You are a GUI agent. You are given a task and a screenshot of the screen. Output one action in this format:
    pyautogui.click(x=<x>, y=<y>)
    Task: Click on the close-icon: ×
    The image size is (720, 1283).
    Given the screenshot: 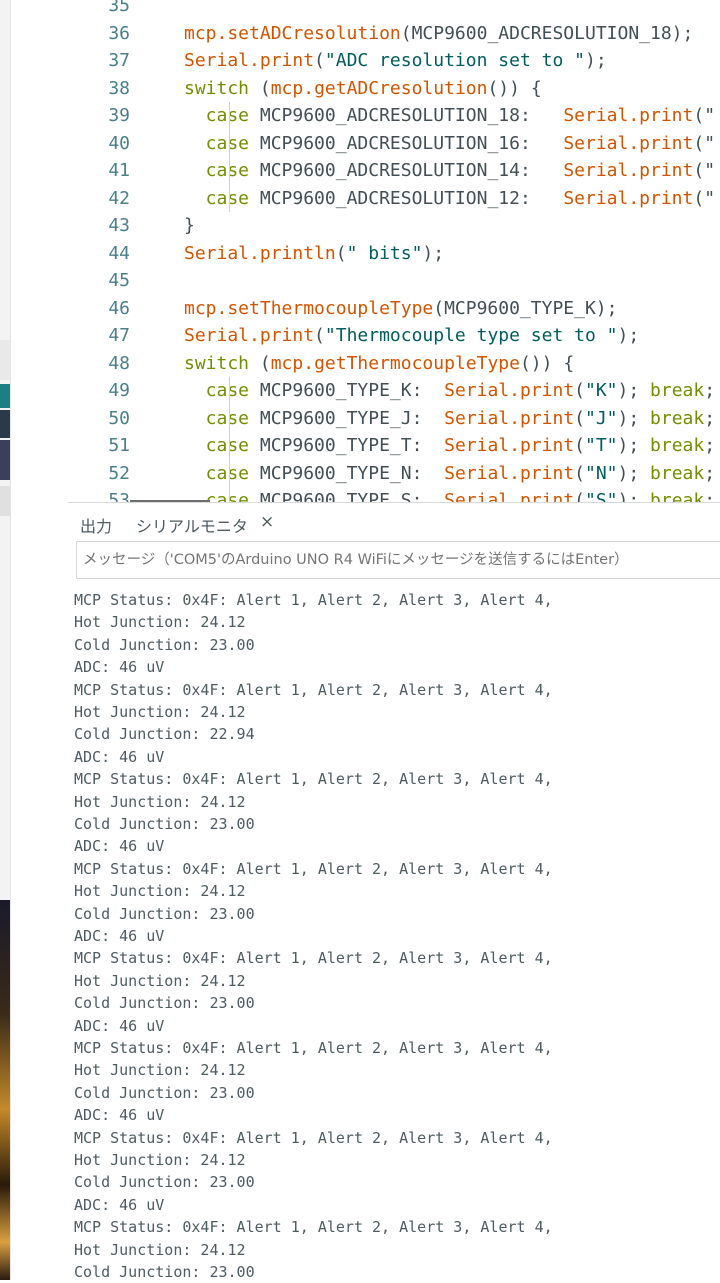 What is the action you would take?
    pyautogui.click(x=267, y=522)
    